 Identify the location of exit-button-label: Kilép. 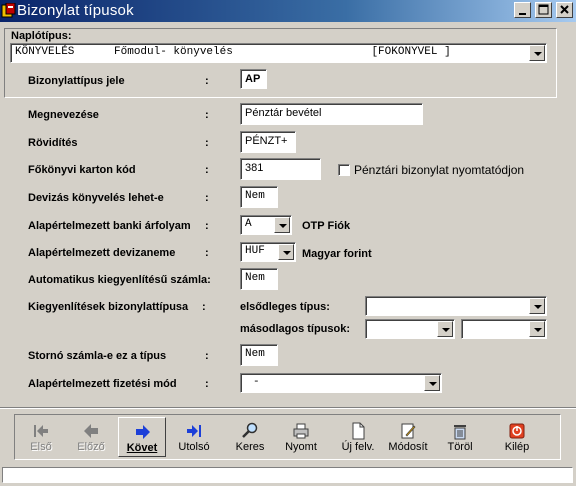
(517, 447).